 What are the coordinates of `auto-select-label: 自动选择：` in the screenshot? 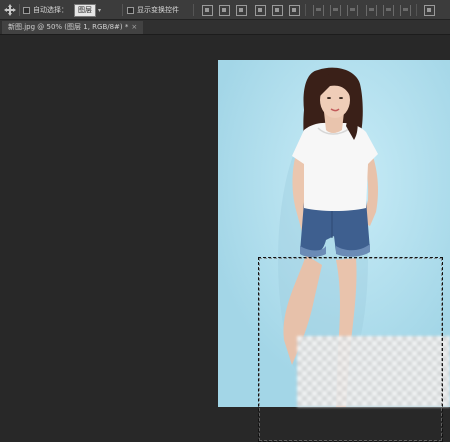 It's located at (50, 10).